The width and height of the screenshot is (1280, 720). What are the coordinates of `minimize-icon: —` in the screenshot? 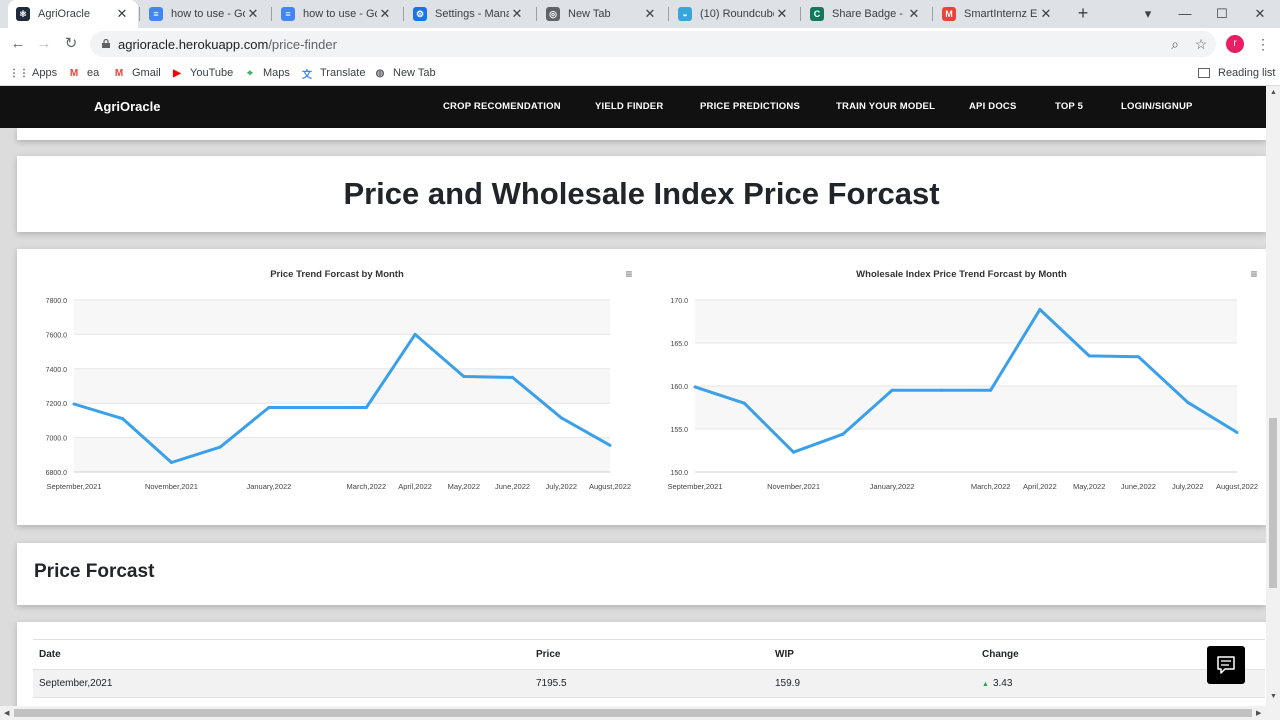 It's located at (1185, 14).